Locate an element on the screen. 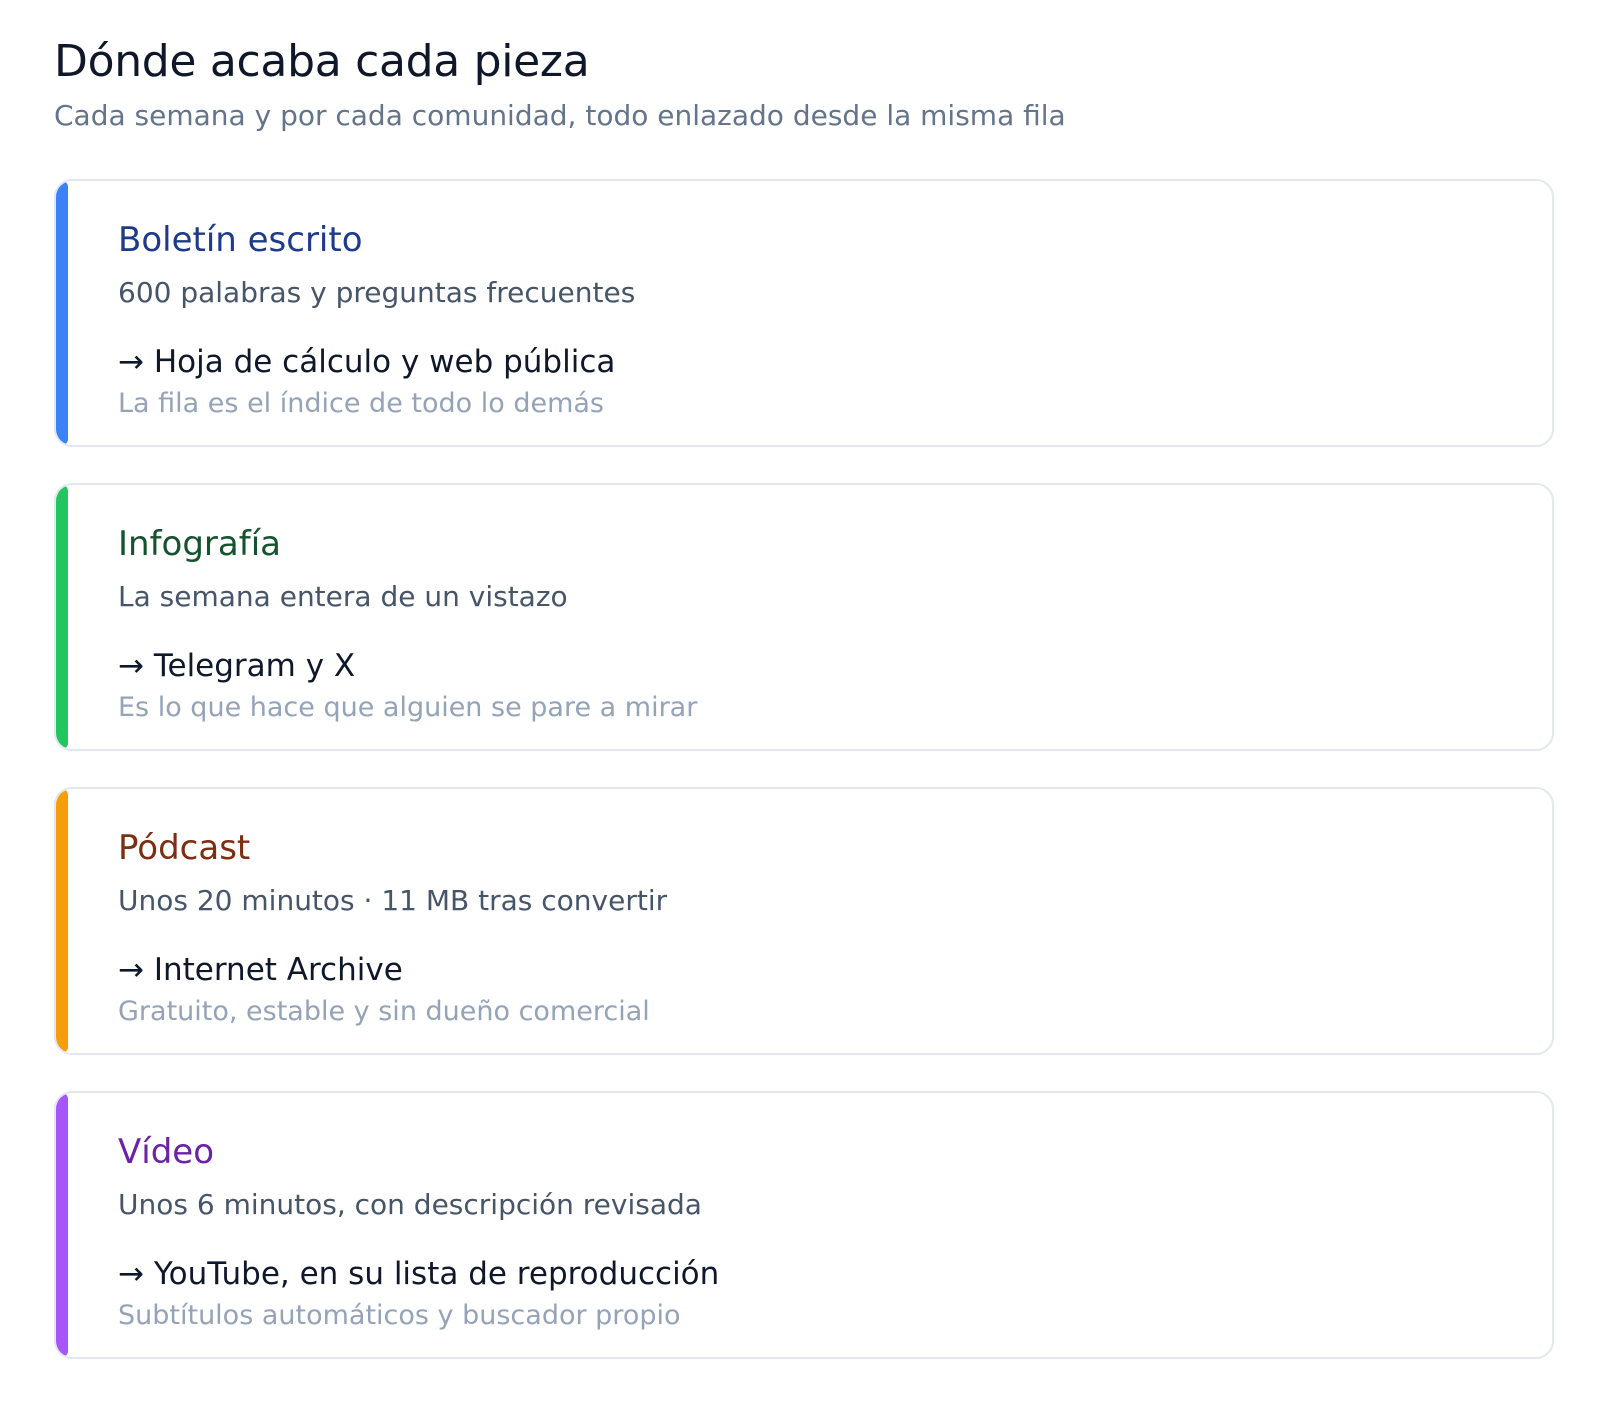  card-description: Unos 20 minutos · 11 MB tras convertir is located at coordinates (393, 900).